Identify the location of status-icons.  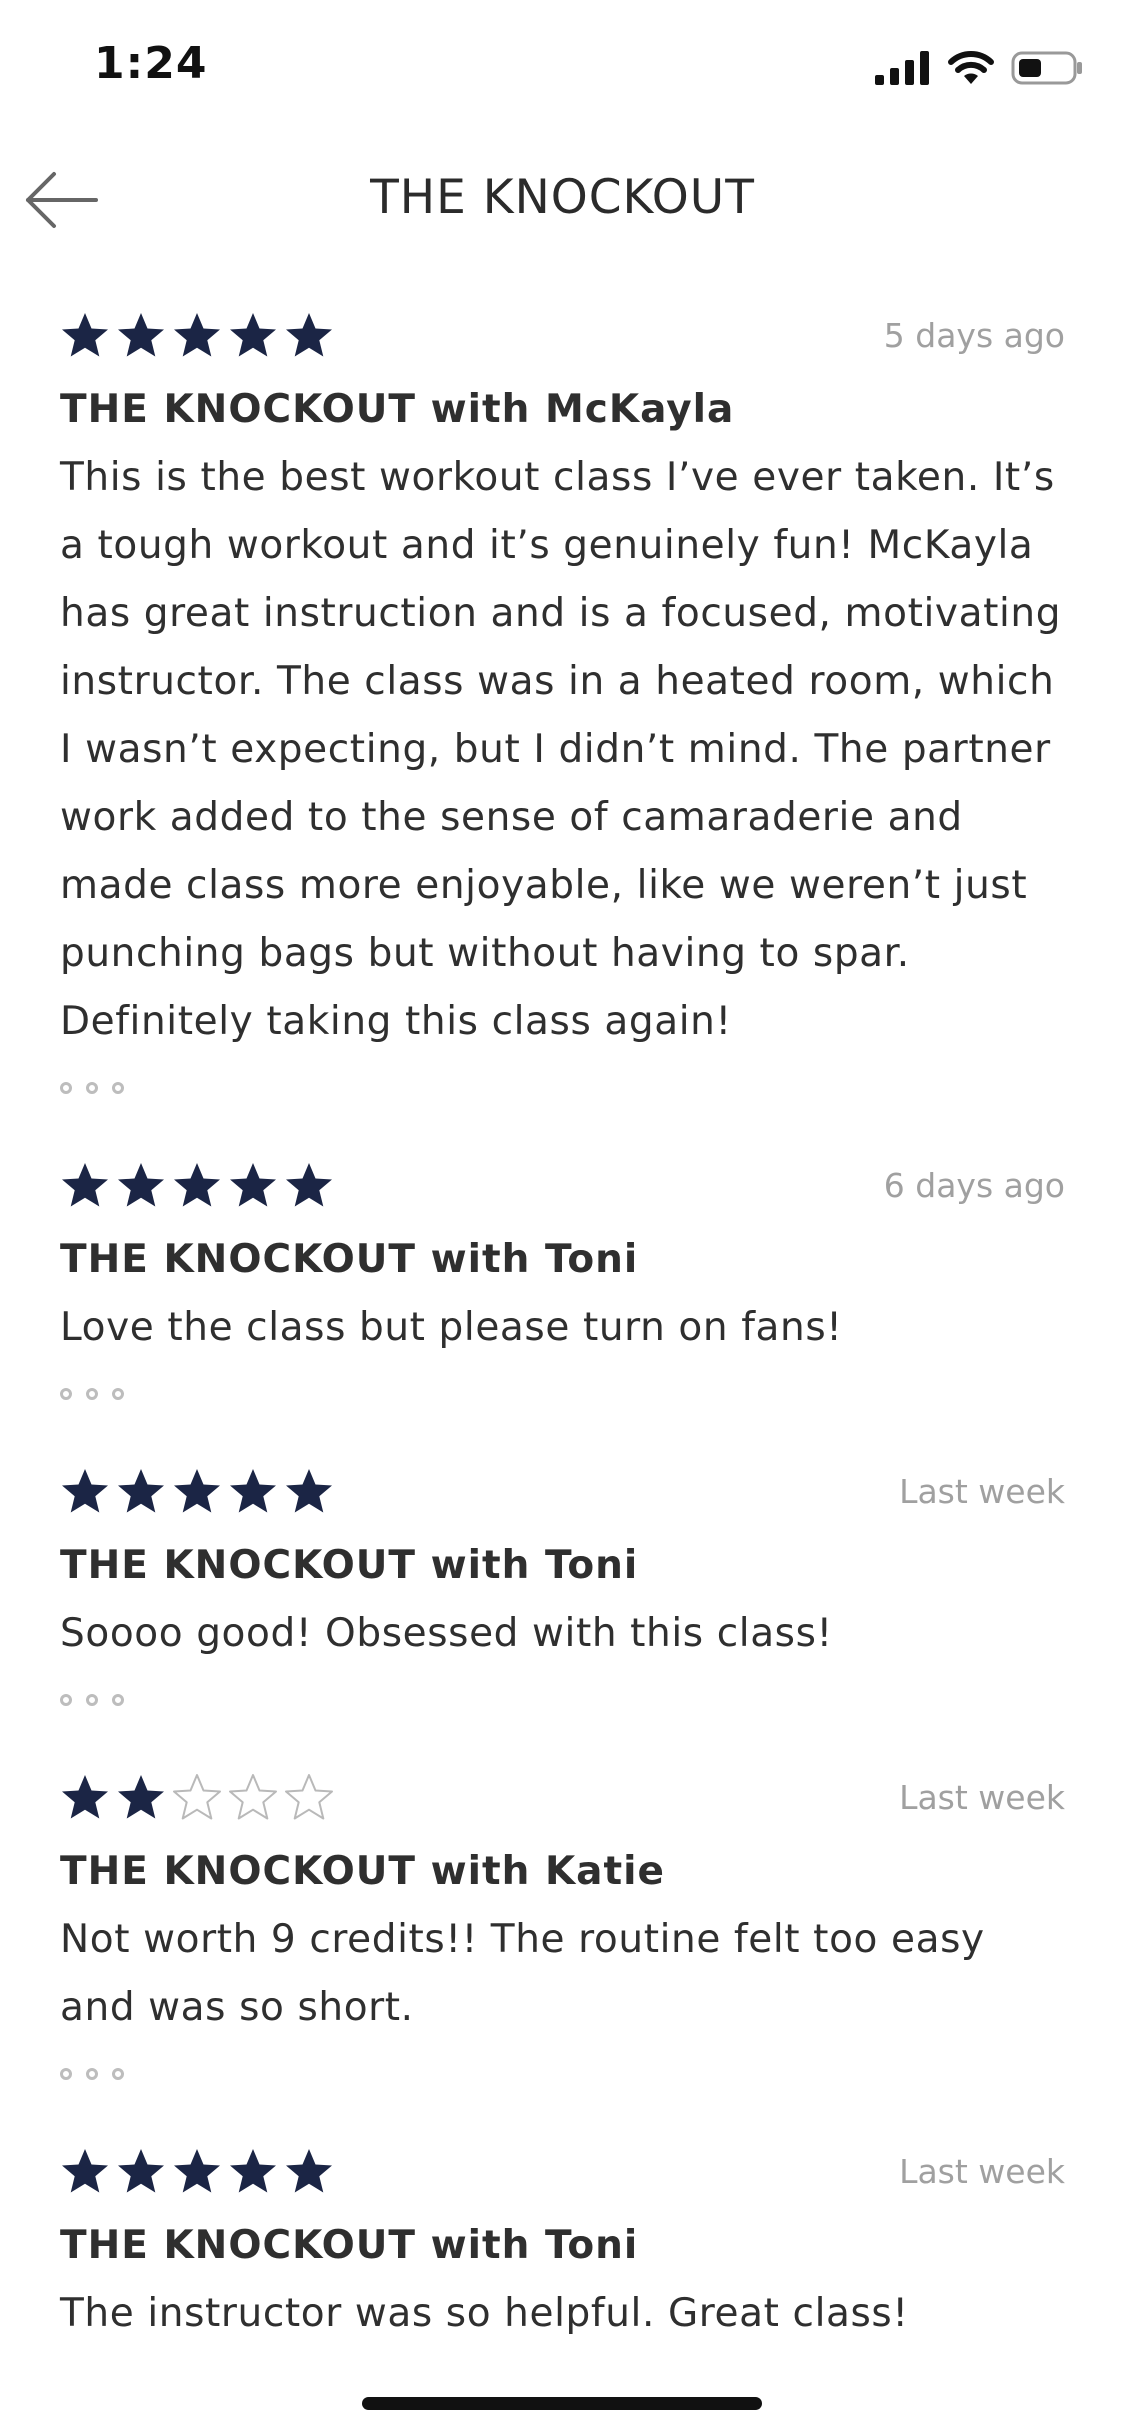
(979, 68).